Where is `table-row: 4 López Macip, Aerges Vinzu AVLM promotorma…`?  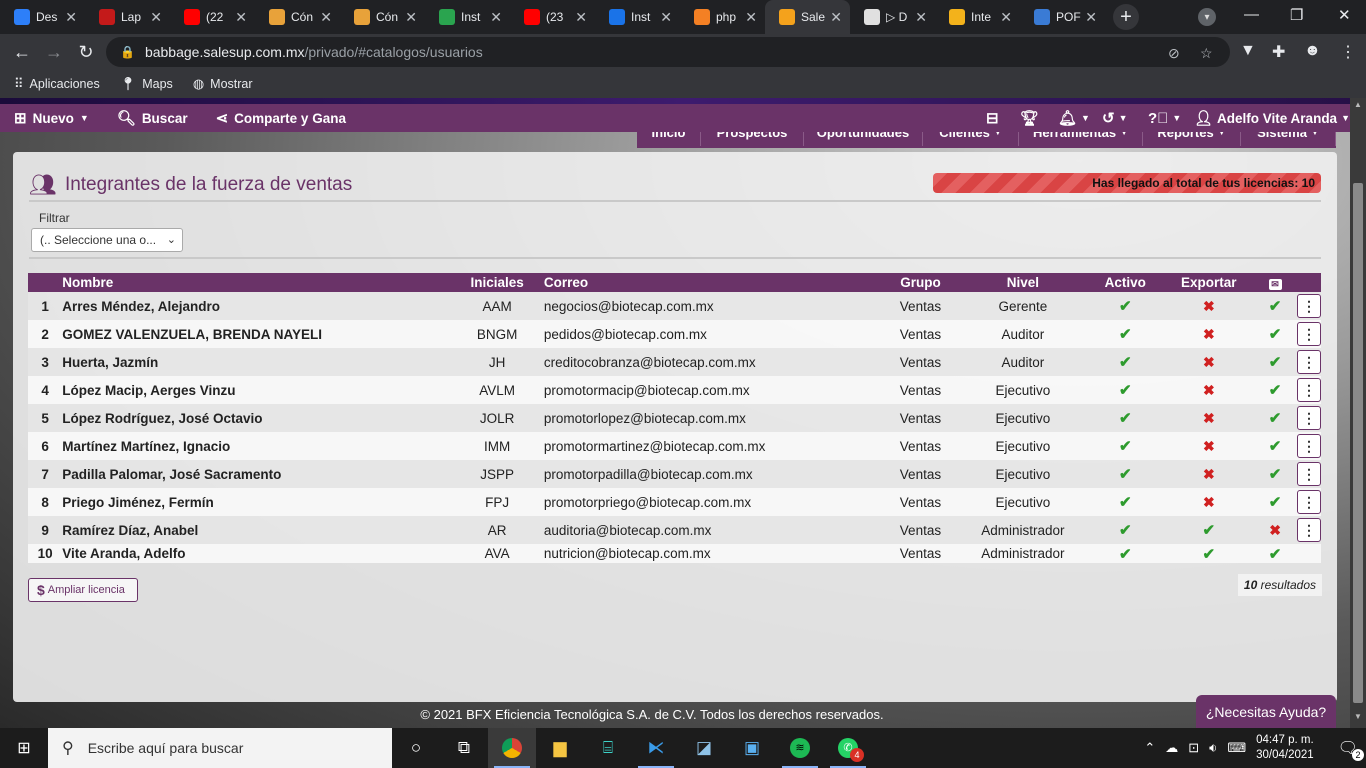
table-row: 4 López Macip, Aerges Vinzu AVLM promotorma… is located at coordinates (674, 390).